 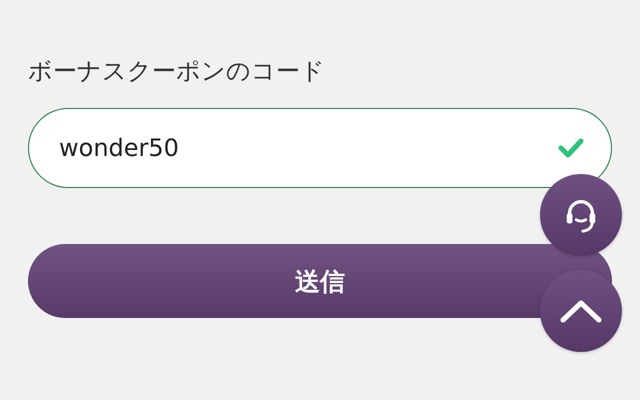 I want to click on support-button, so click(x=581, y=215).